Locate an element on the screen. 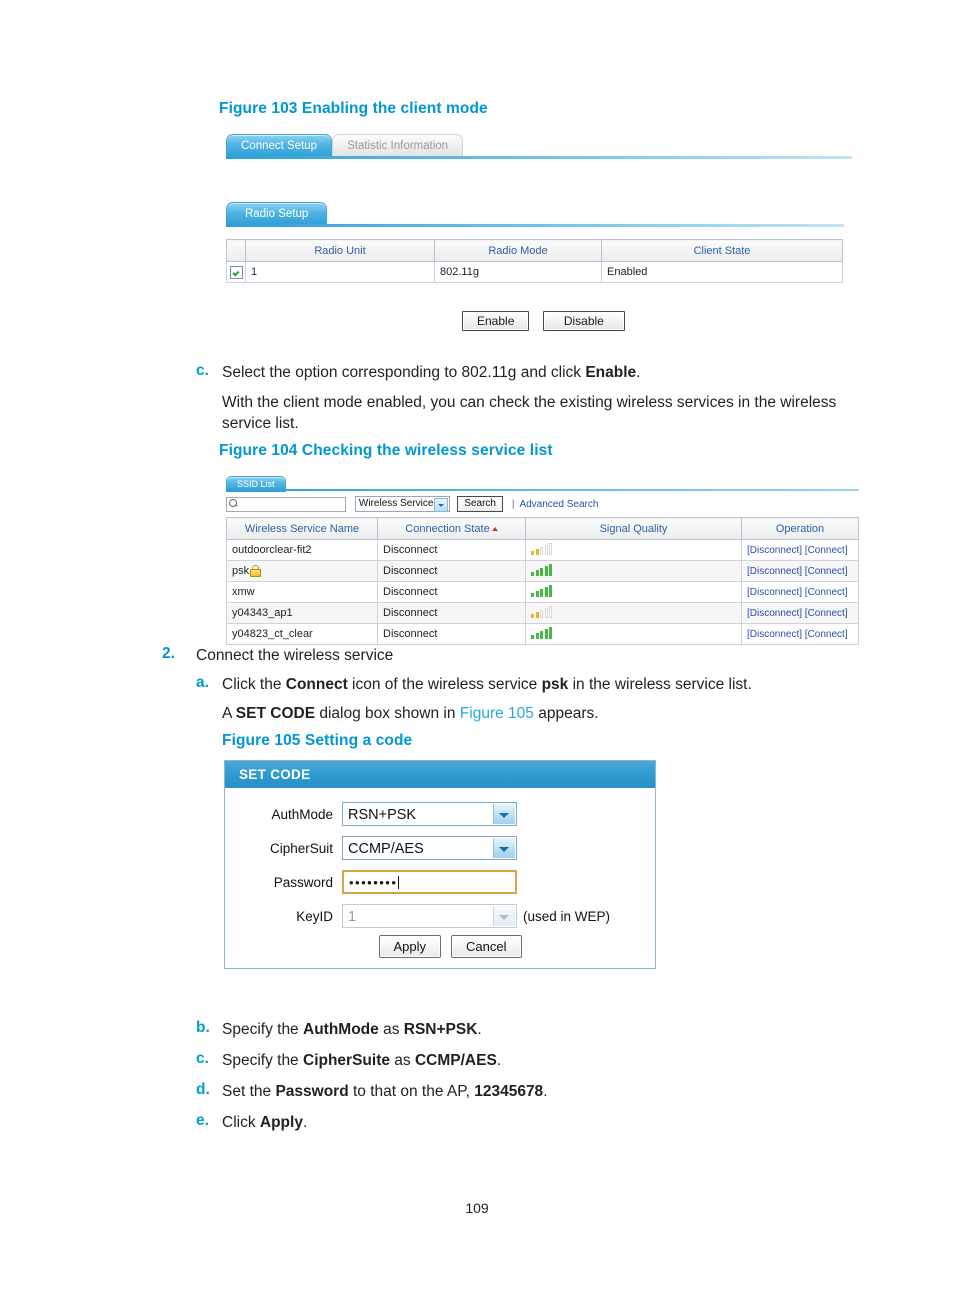  ssid-tab-underline is located at coordinates (542, 490).